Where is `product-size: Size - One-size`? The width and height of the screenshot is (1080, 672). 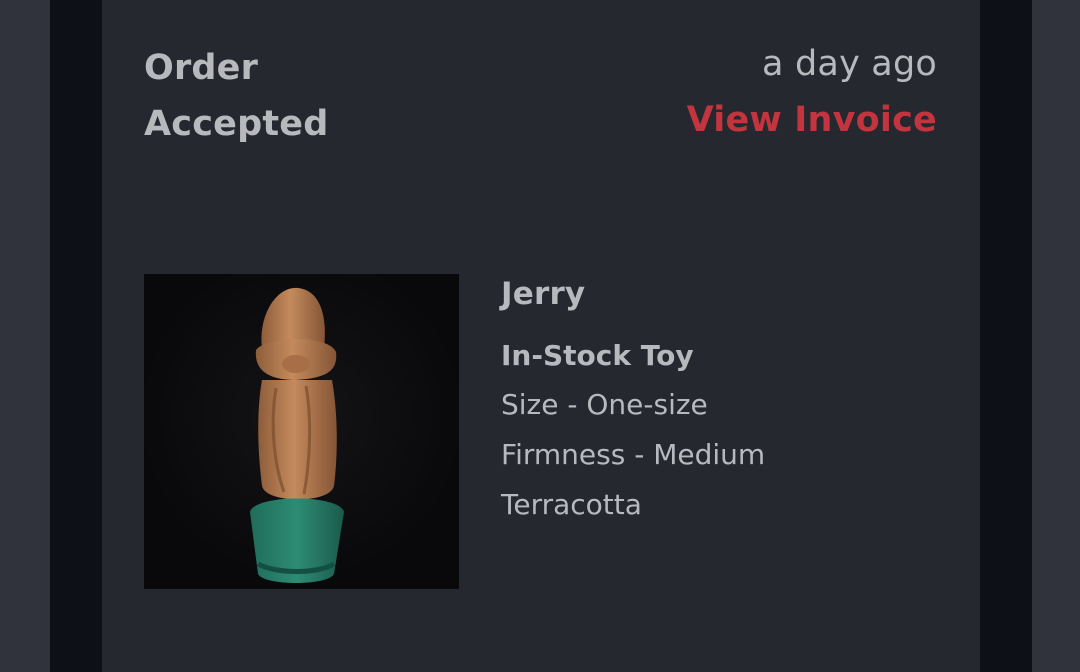
product-size: Size - One-size is located at coordinates (604, 404).